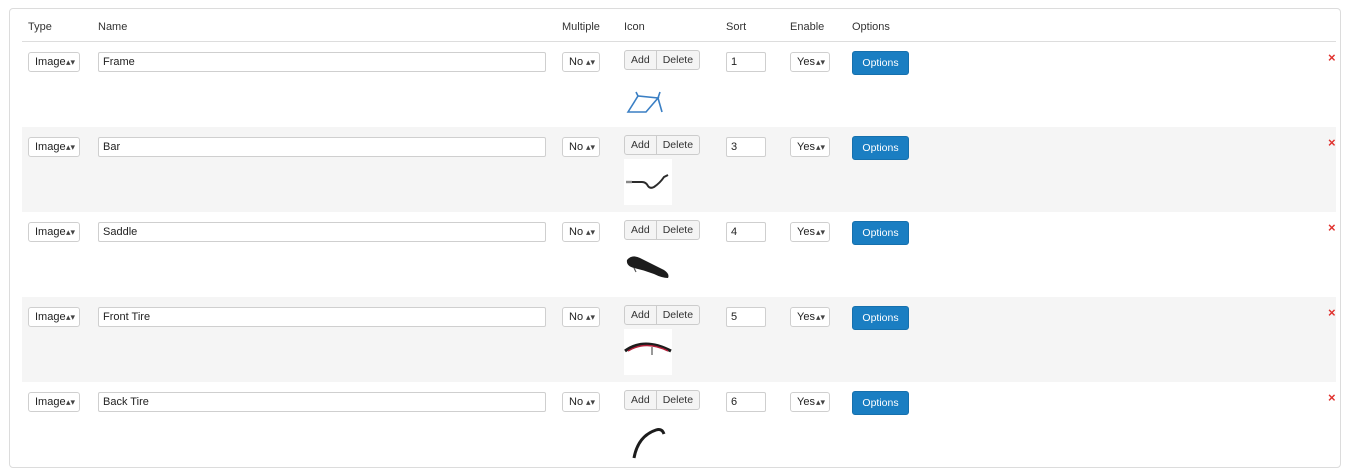 The image size is (1345, 468). What do you see at coordinates (113, 27) in the screenshot?
I see `col-name: Name` at bounding box center [113, 27].